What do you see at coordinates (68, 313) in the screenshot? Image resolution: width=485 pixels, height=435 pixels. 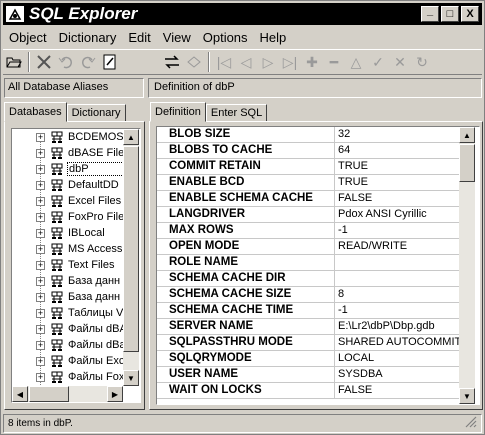 I see `tree-item: + Таблицы V` at bounding box center [68, 313].